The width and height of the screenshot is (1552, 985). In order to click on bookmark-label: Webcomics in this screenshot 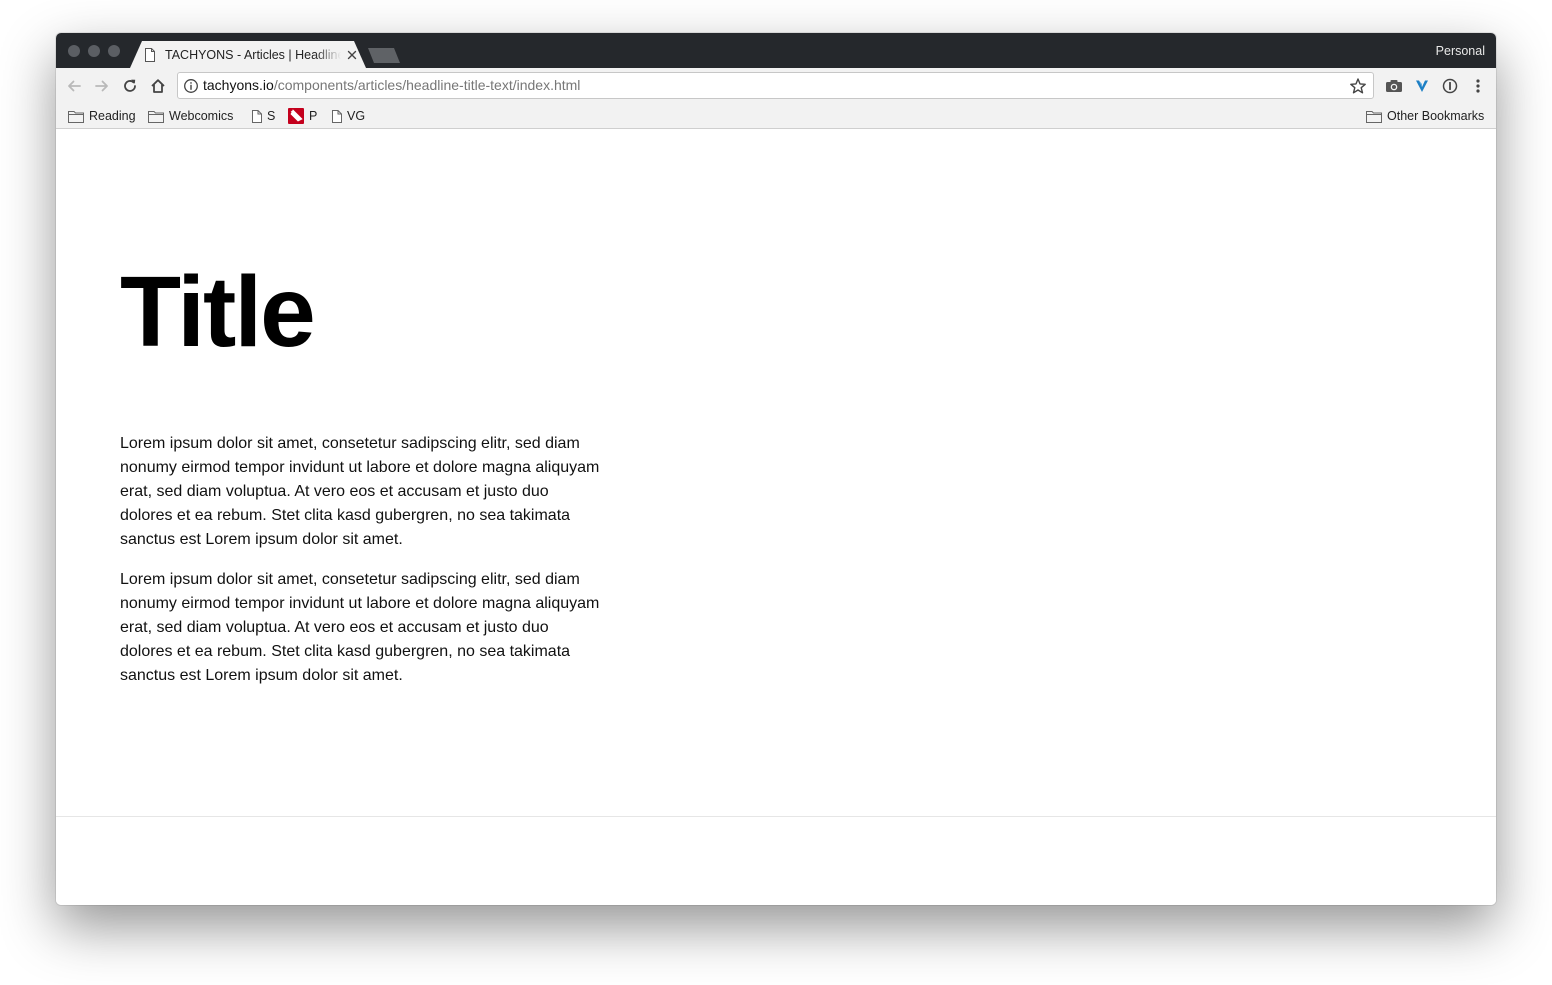, I will do `click(201, 116)`.